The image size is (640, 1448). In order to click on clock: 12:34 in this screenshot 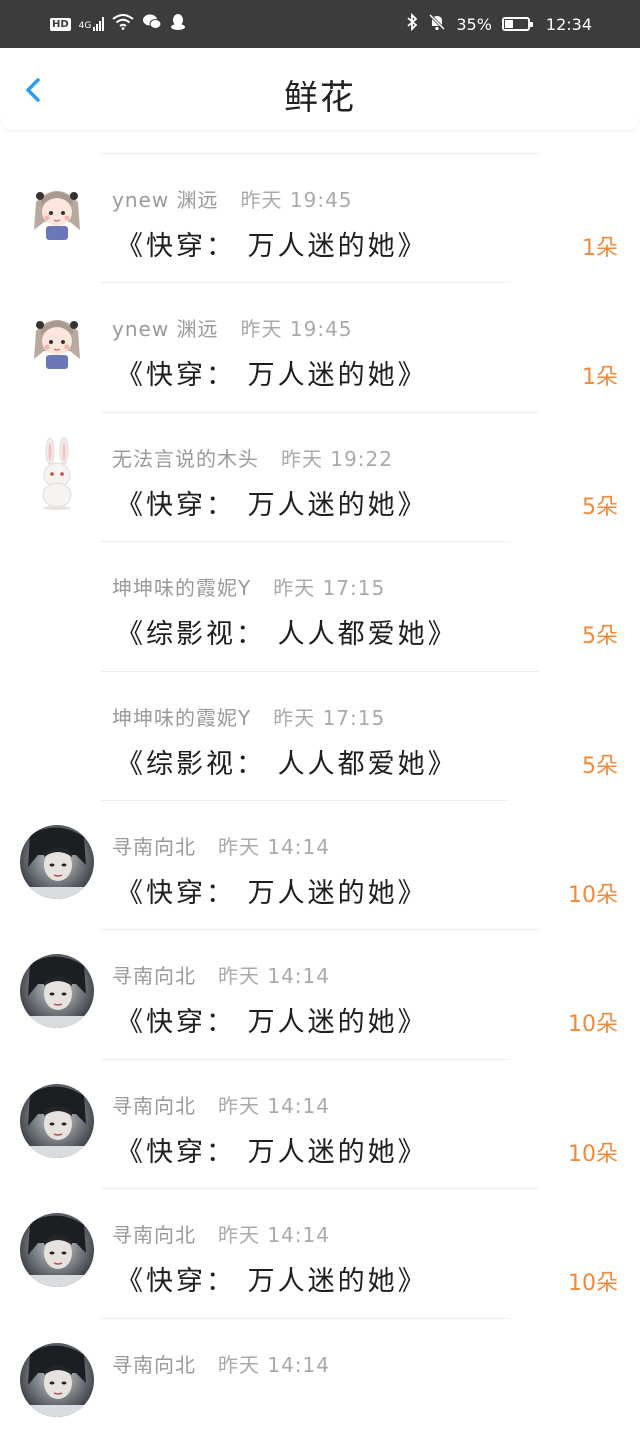, I will do `click(568, 24)`.